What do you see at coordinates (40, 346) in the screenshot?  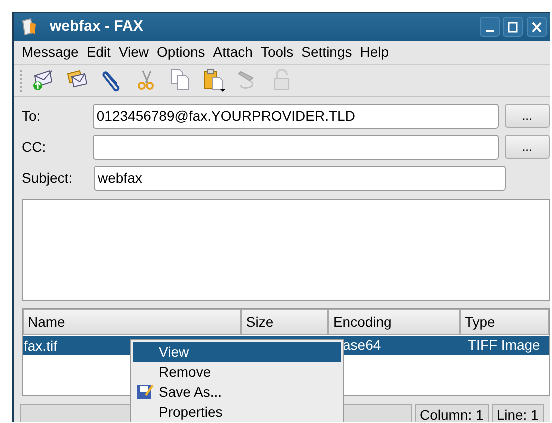 I see `table-cell: fax.tif` at bounding box center [40, 346].